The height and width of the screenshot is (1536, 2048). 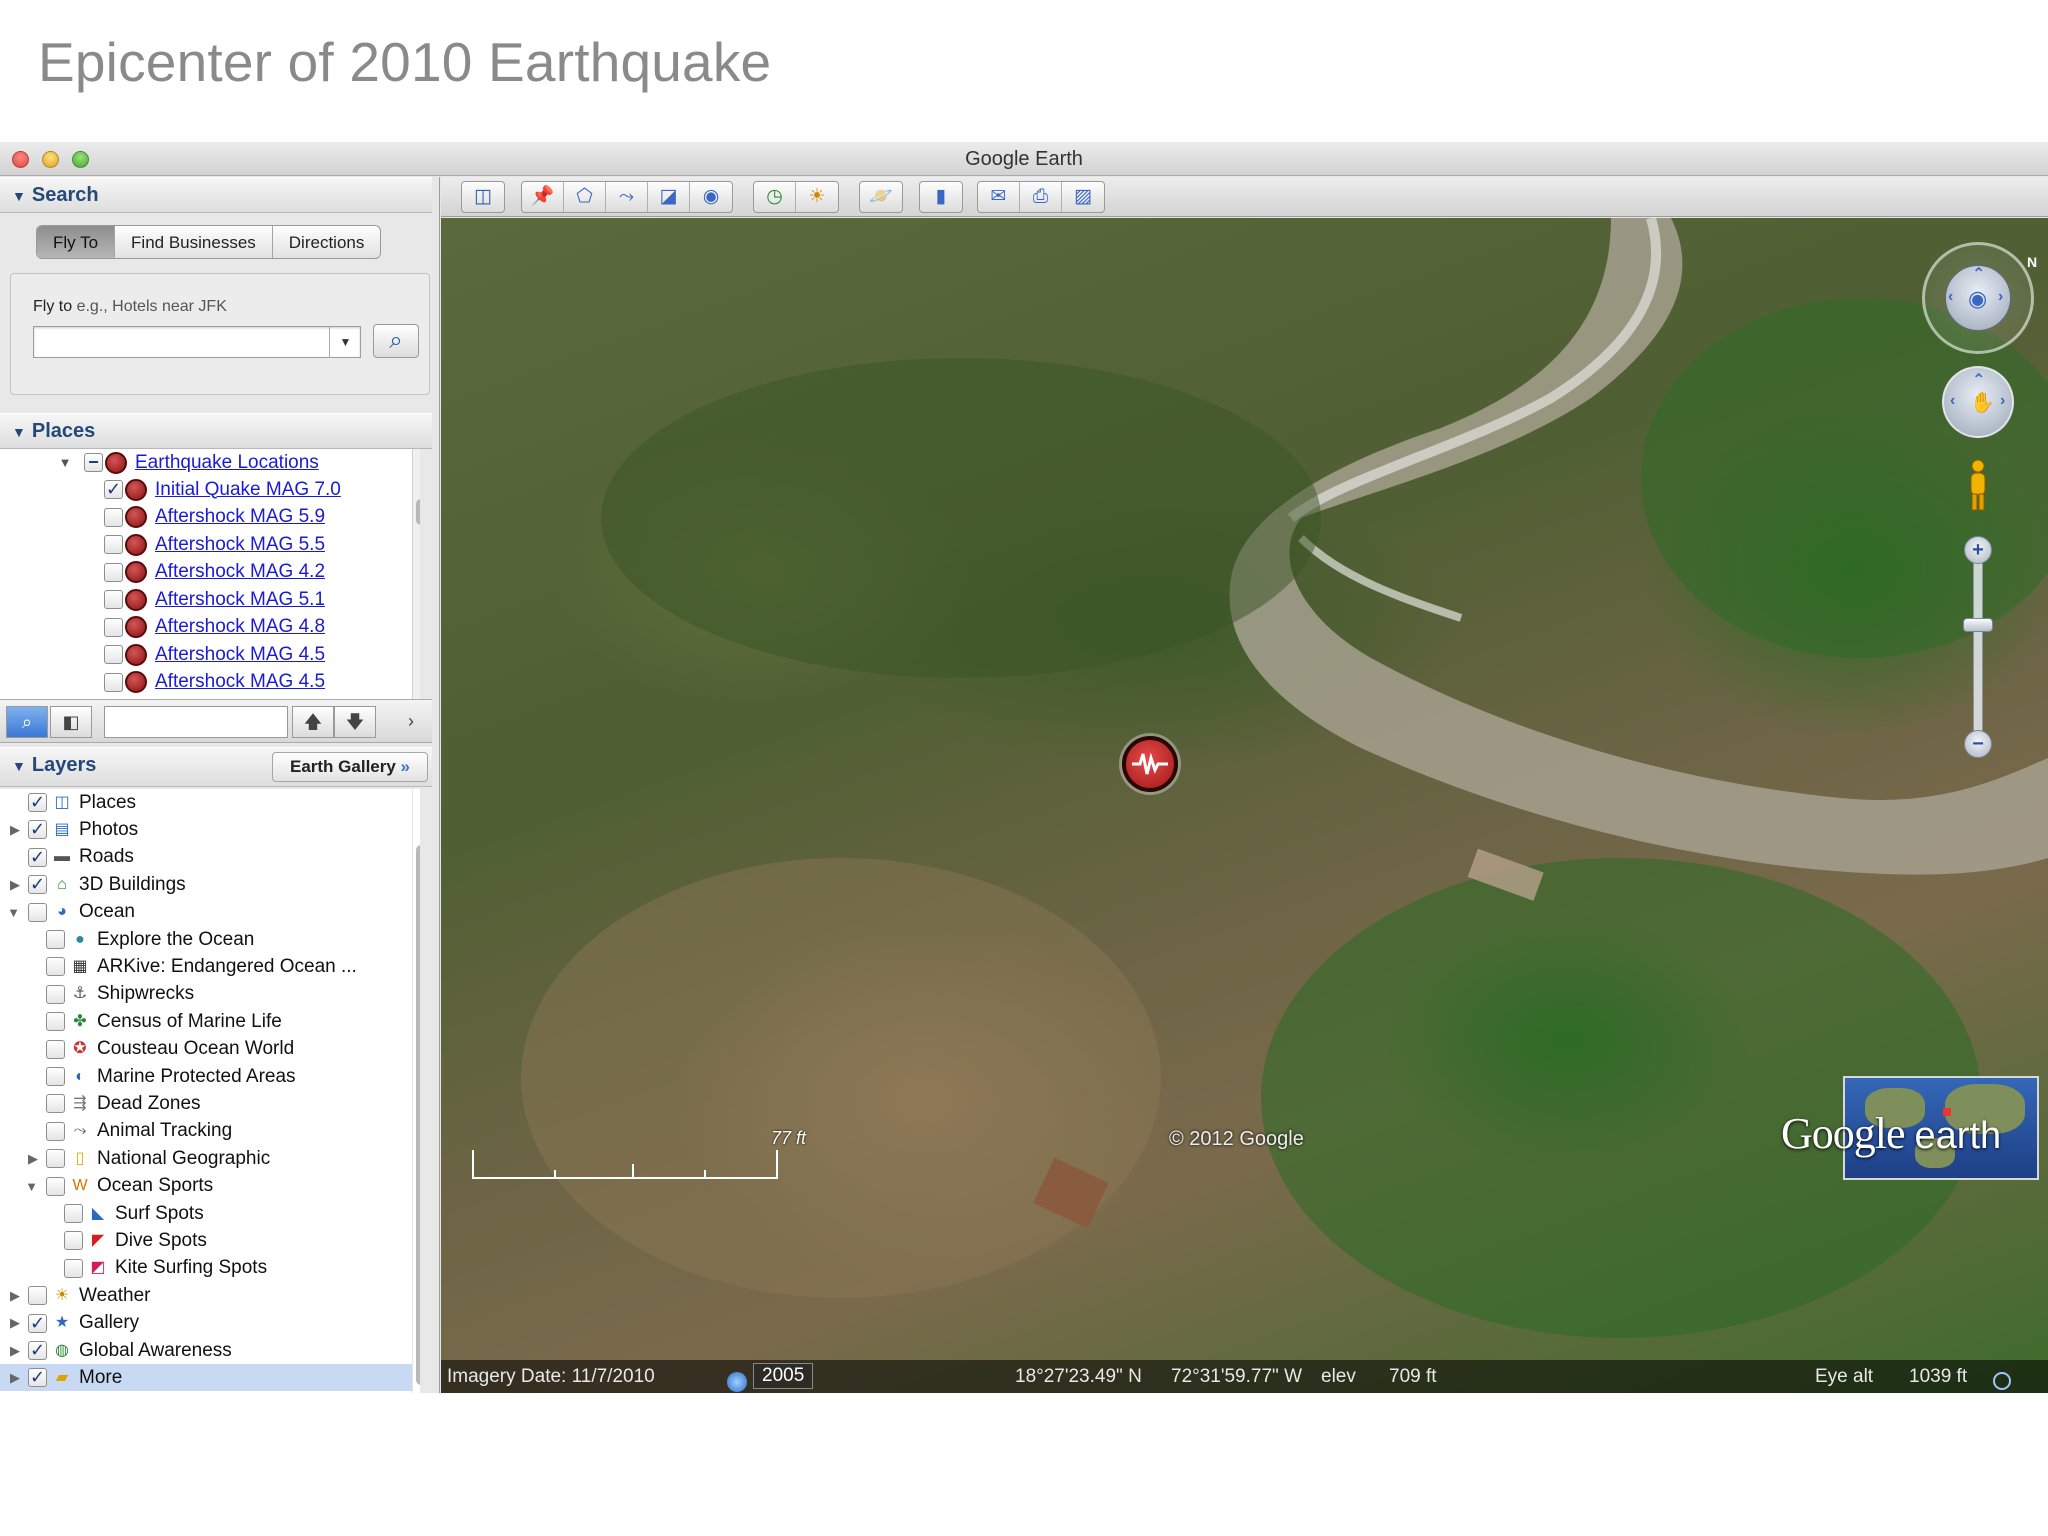 What do you see at coordinates (135, 1158) in the screenshot?
I see `layer-item: ▶ ▯ National Geographic` at bounding box center [135, 1158].